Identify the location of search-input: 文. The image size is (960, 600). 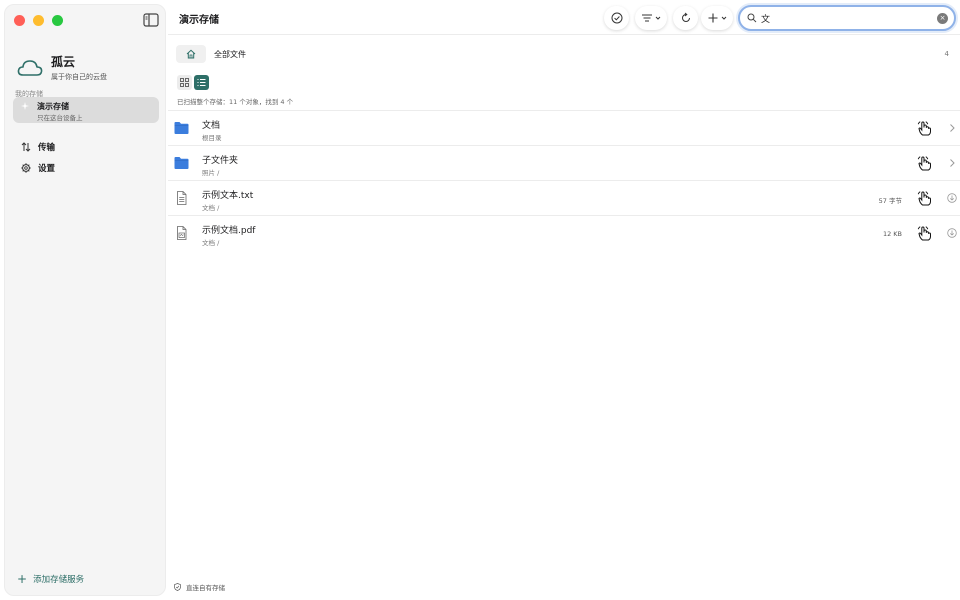
(765, 18).